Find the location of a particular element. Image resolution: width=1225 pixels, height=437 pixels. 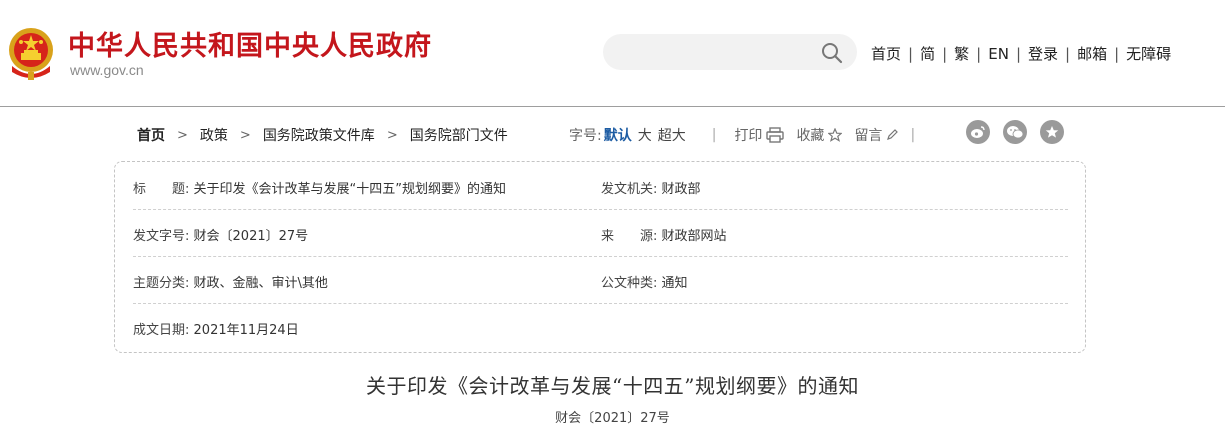

source-field: 来 源: 财政部网站 is located at coordinates (664, 234).